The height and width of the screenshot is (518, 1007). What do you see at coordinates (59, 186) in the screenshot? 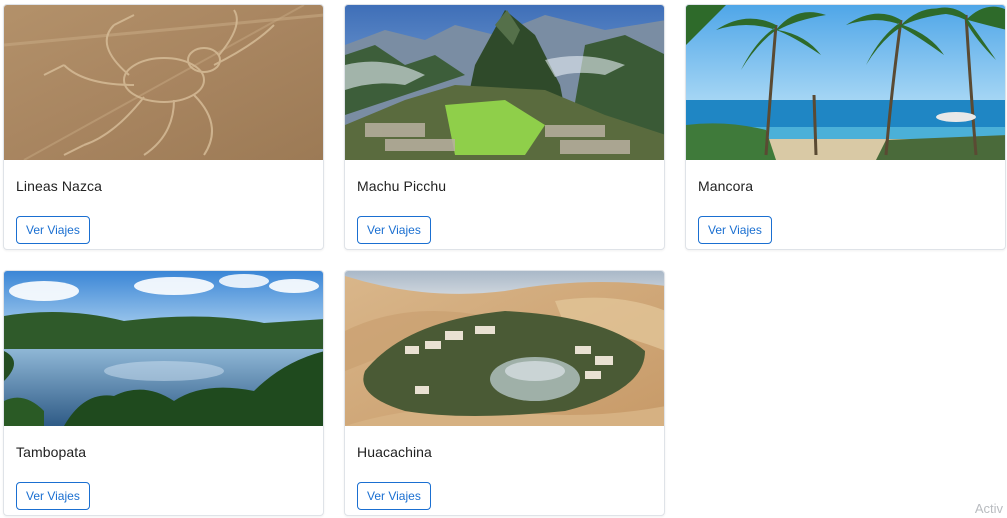
I see `card-title: Lineas Nazca` at bounding box center [59, 186].